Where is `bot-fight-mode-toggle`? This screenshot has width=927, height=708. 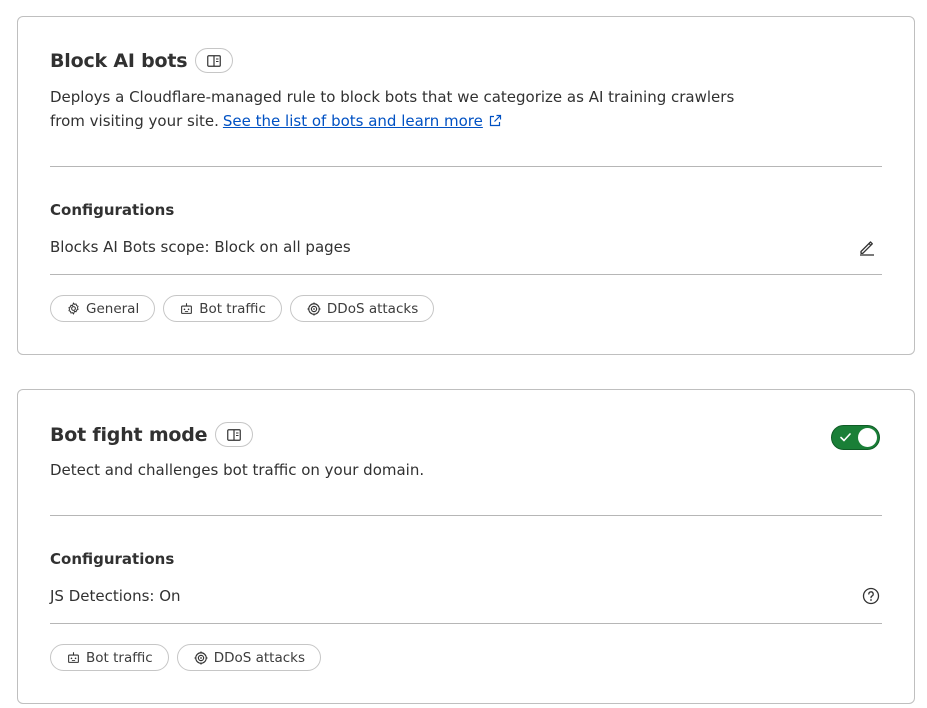 bot-fight-mode-toggle is located at coordinates (855, 437).